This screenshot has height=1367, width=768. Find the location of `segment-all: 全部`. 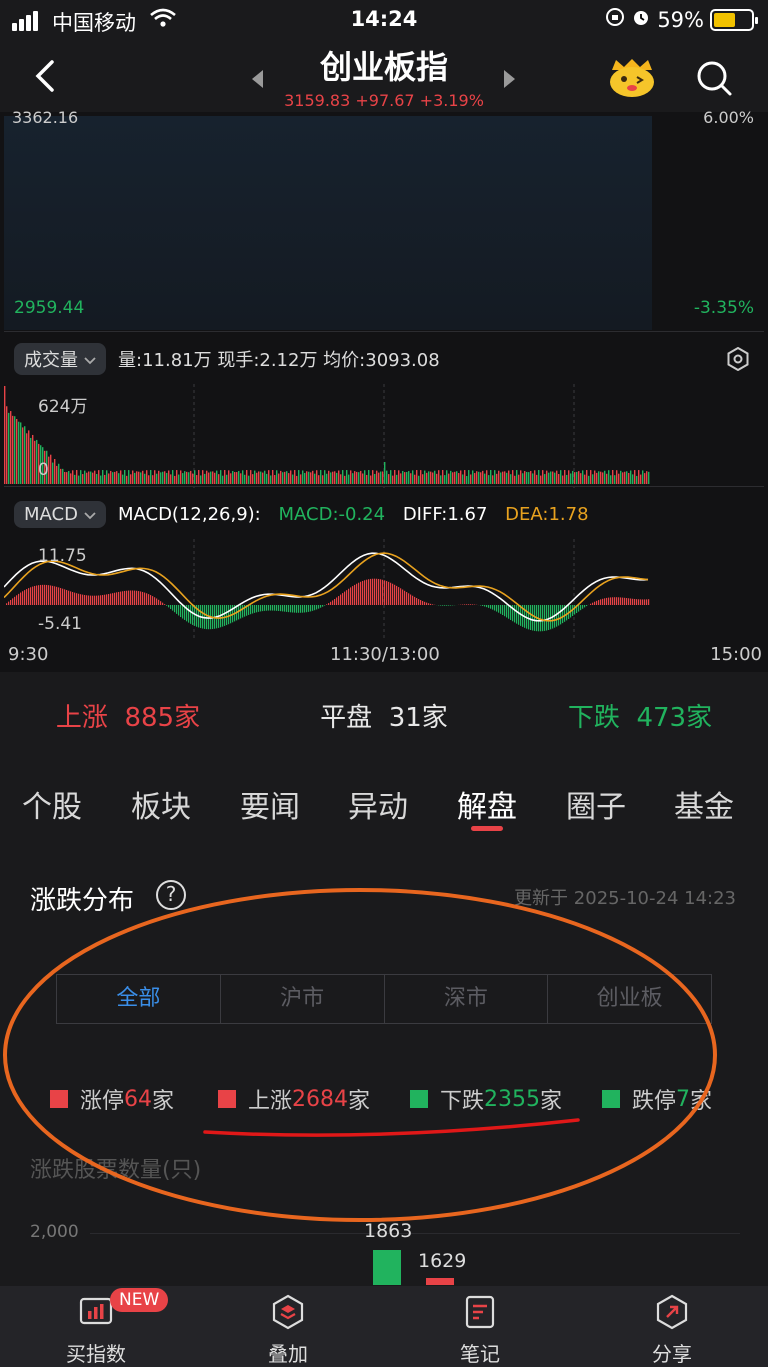

segment-all: 全部 is located at coordinates (139, 999).